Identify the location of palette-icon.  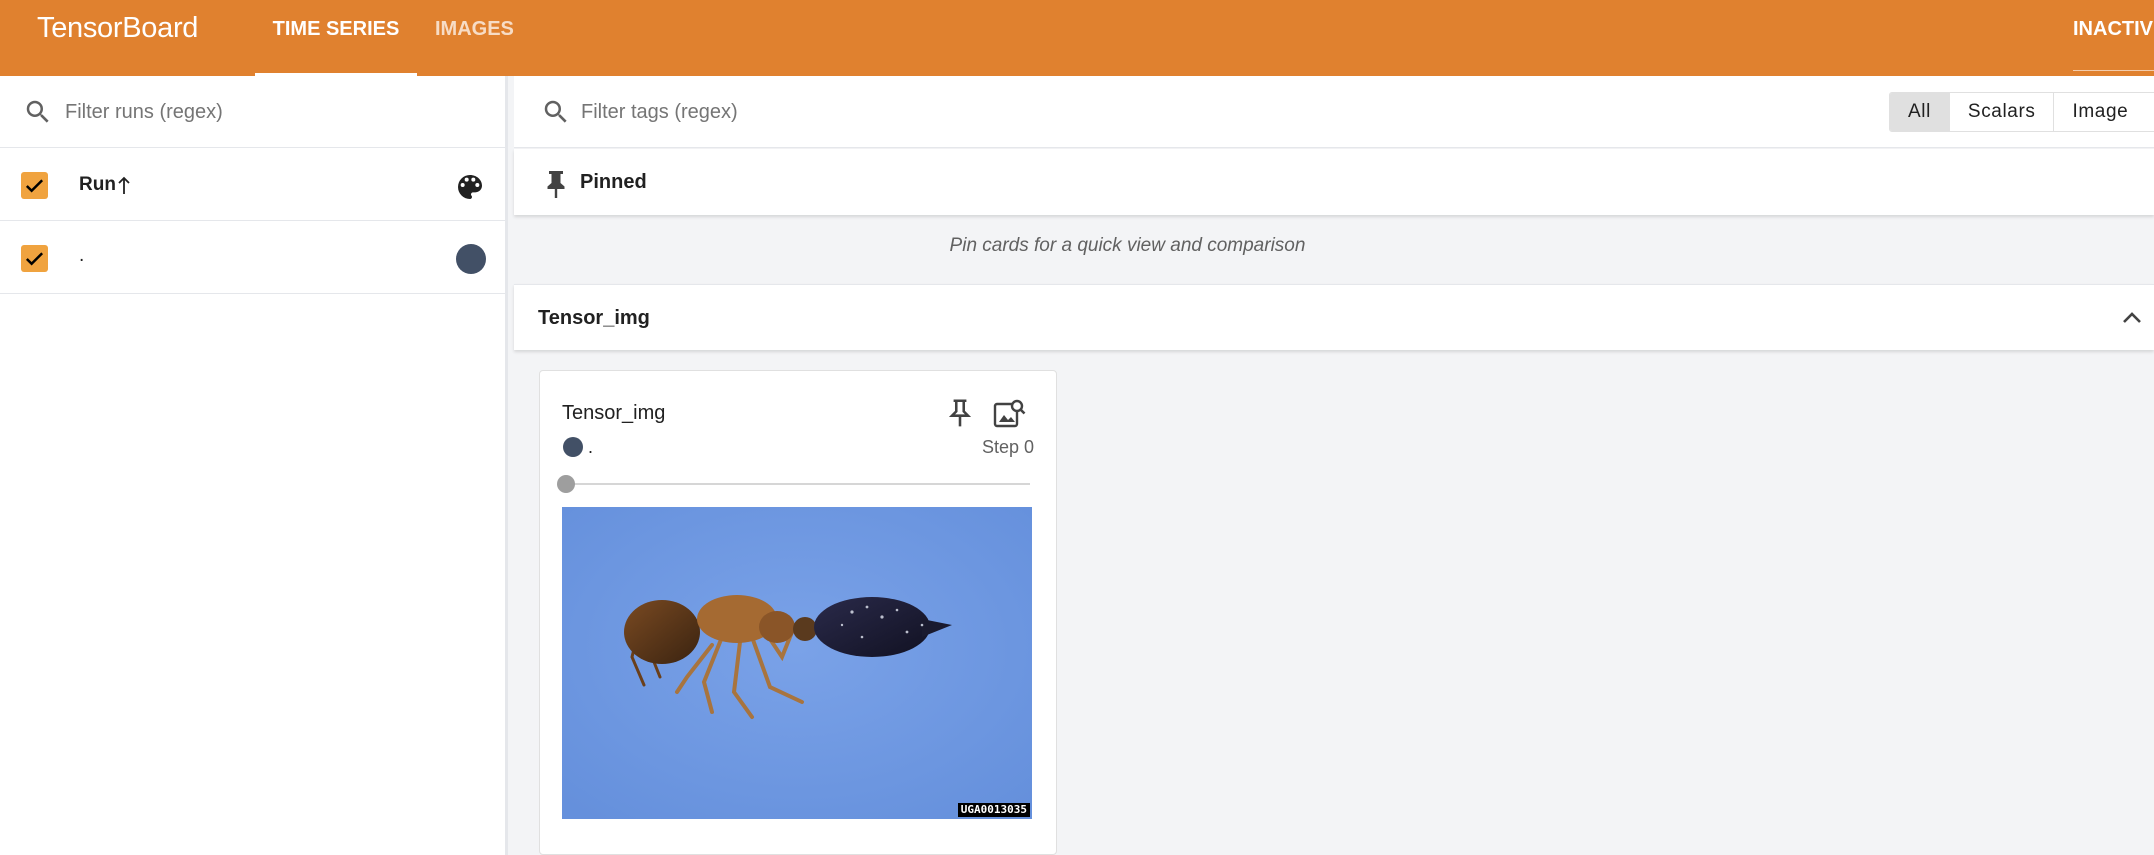
(470, 187).